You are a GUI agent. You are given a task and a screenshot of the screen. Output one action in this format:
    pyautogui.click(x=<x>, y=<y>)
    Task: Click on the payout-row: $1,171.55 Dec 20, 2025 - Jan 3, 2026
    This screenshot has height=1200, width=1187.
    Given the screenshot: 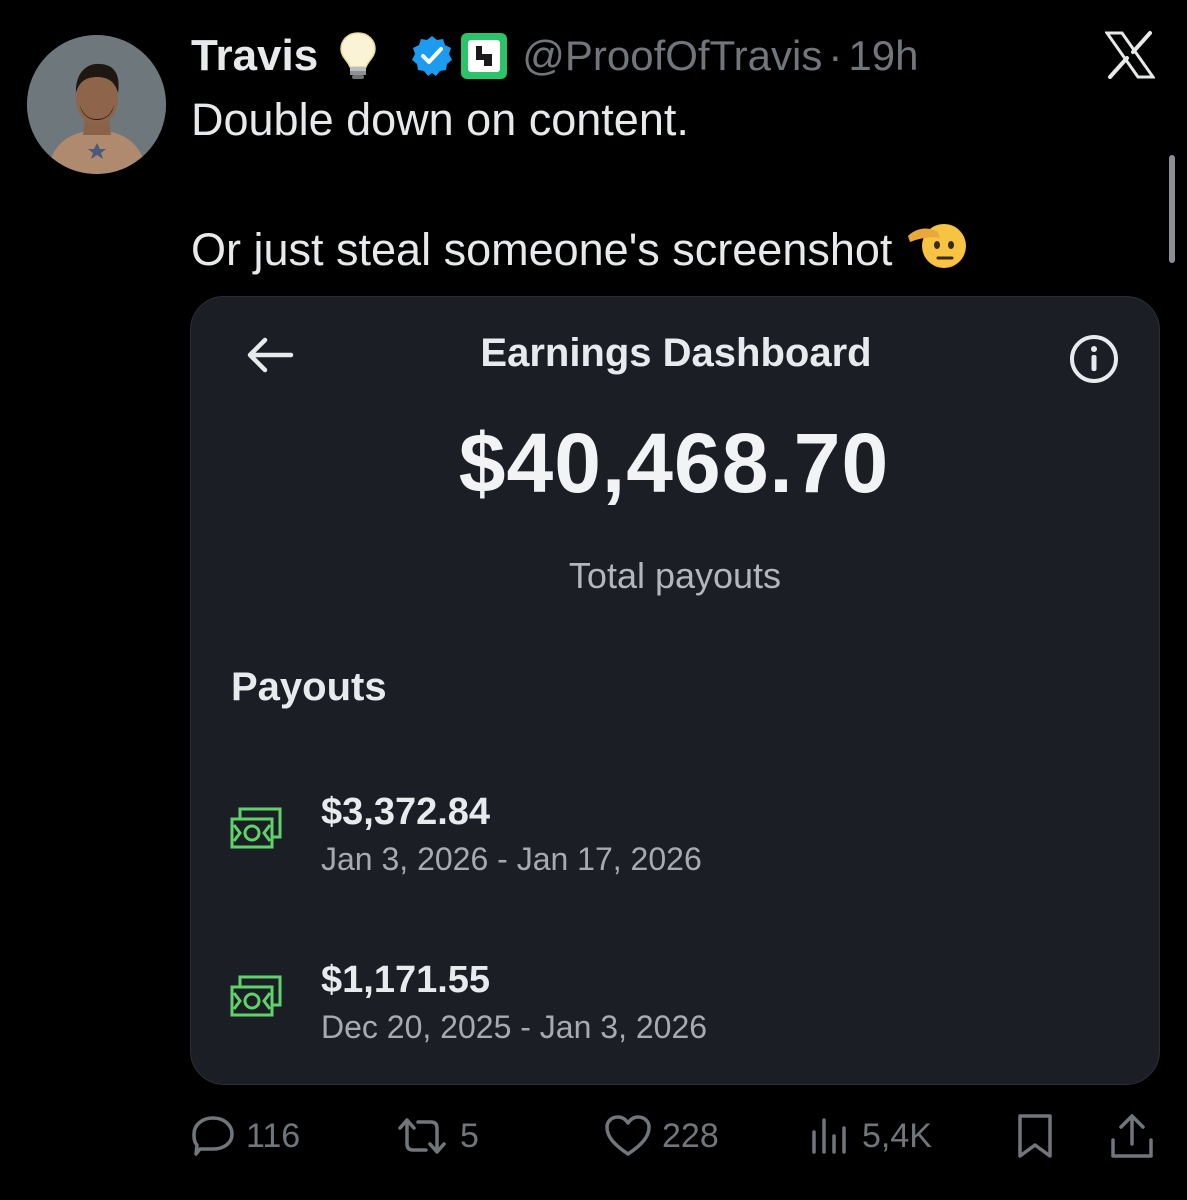 What is the action you would take?
    pyautogui.click(x=676, y=1010)
    